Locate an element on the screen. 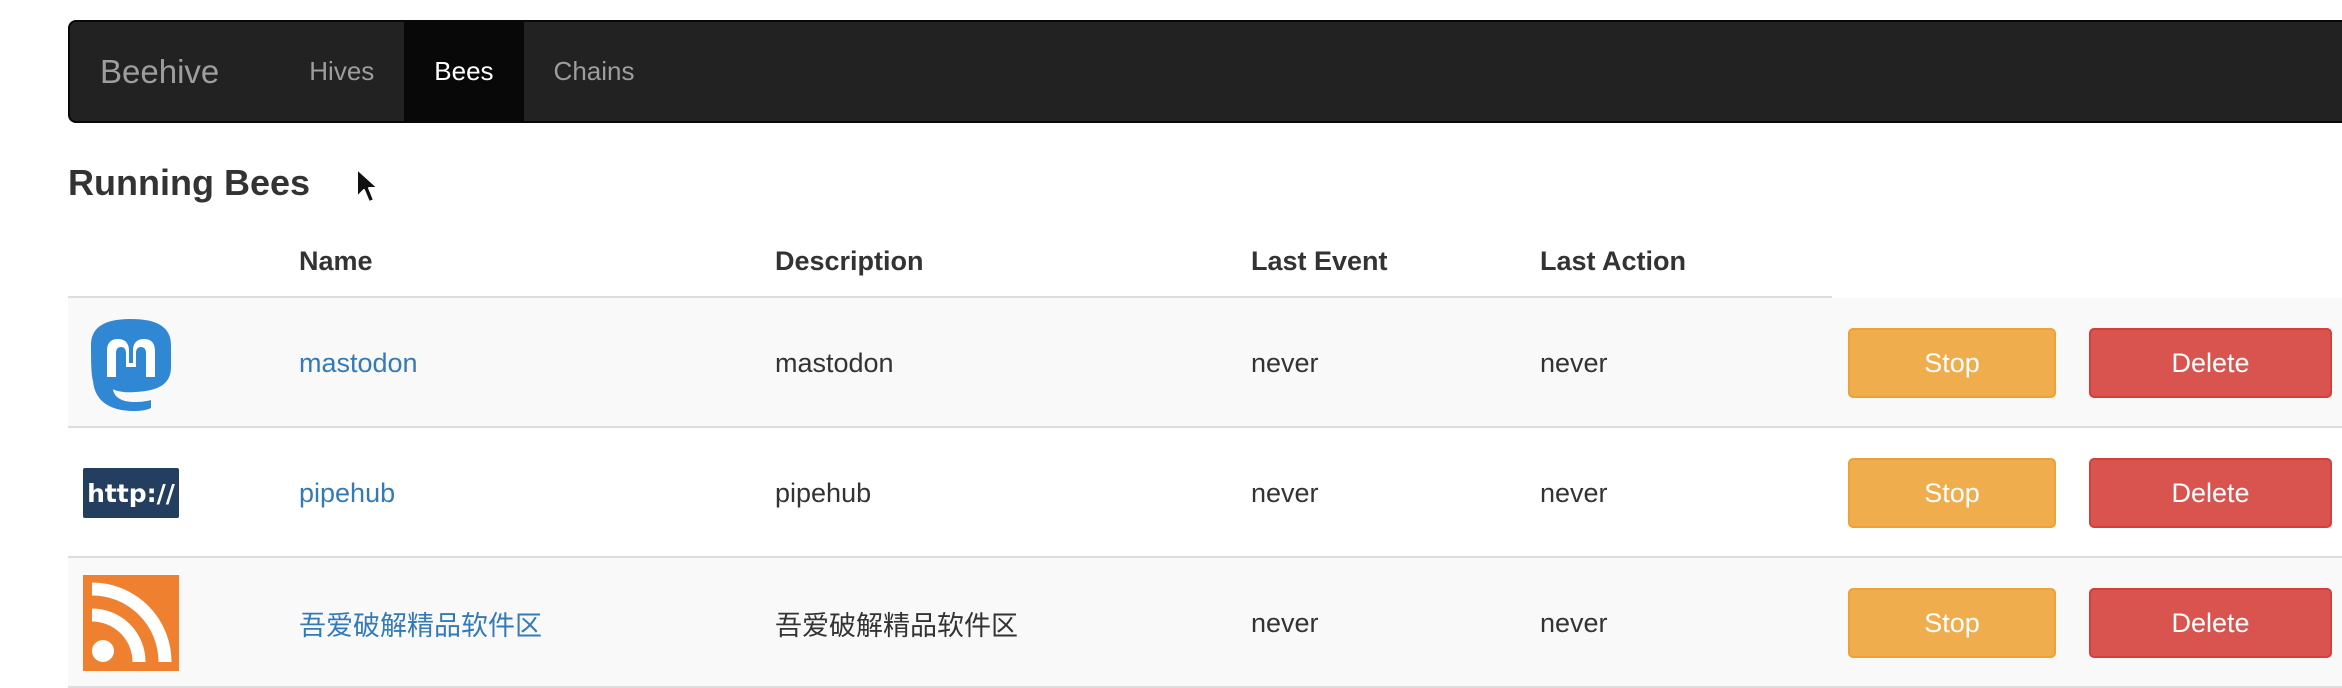 The height and width of the screenshot is (688, 2342). header-last-event: Last Event is located at coordinates (1319, 261).